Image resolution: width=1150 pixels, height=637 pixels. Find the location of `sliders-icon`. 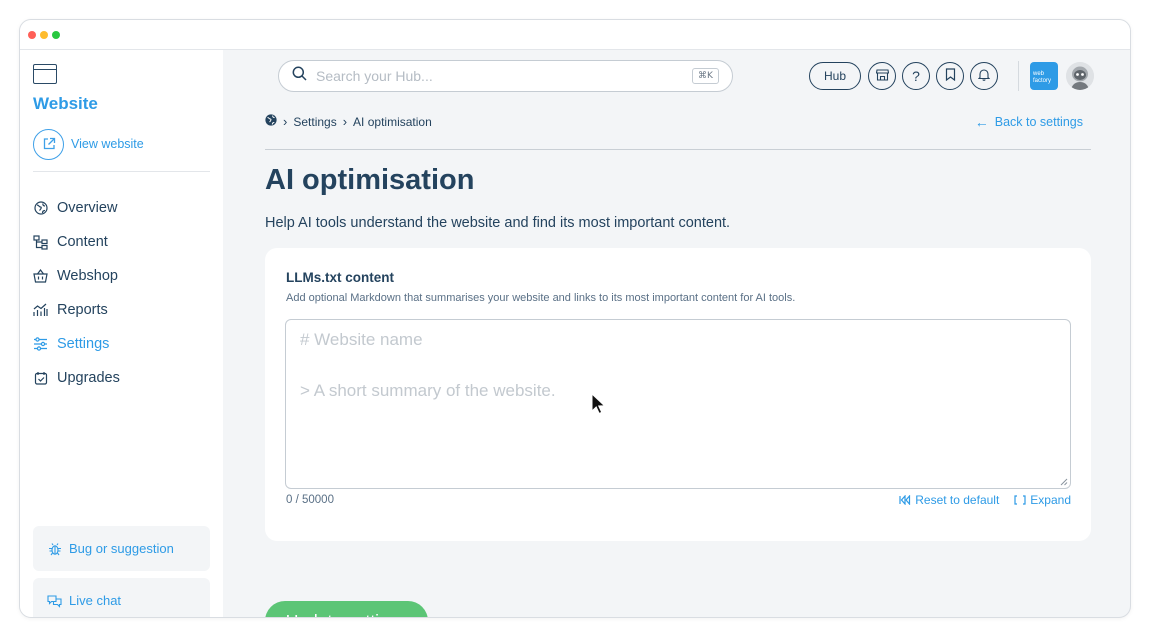

sliders-icon is located at coordinates (40, 344).